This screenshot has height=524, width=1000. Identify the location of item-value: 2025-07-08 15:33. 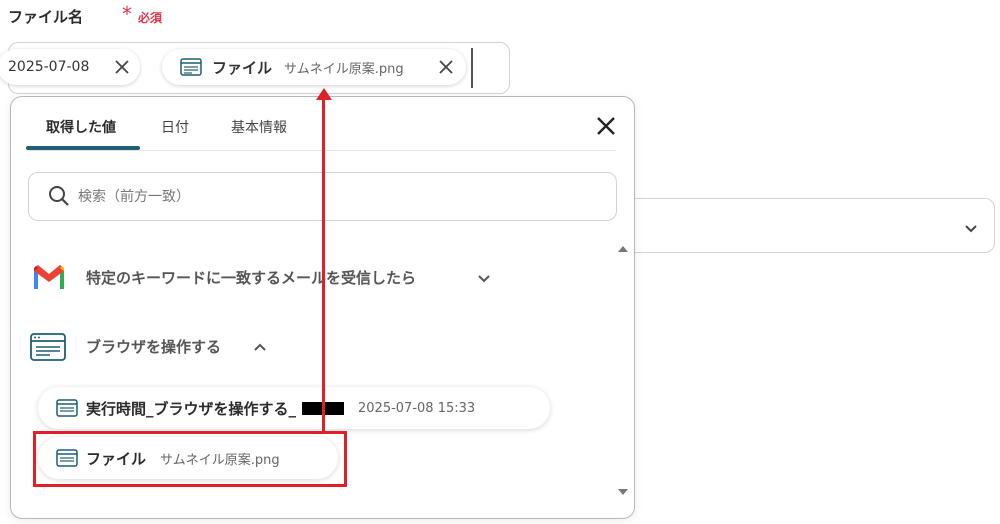
(417, 408).